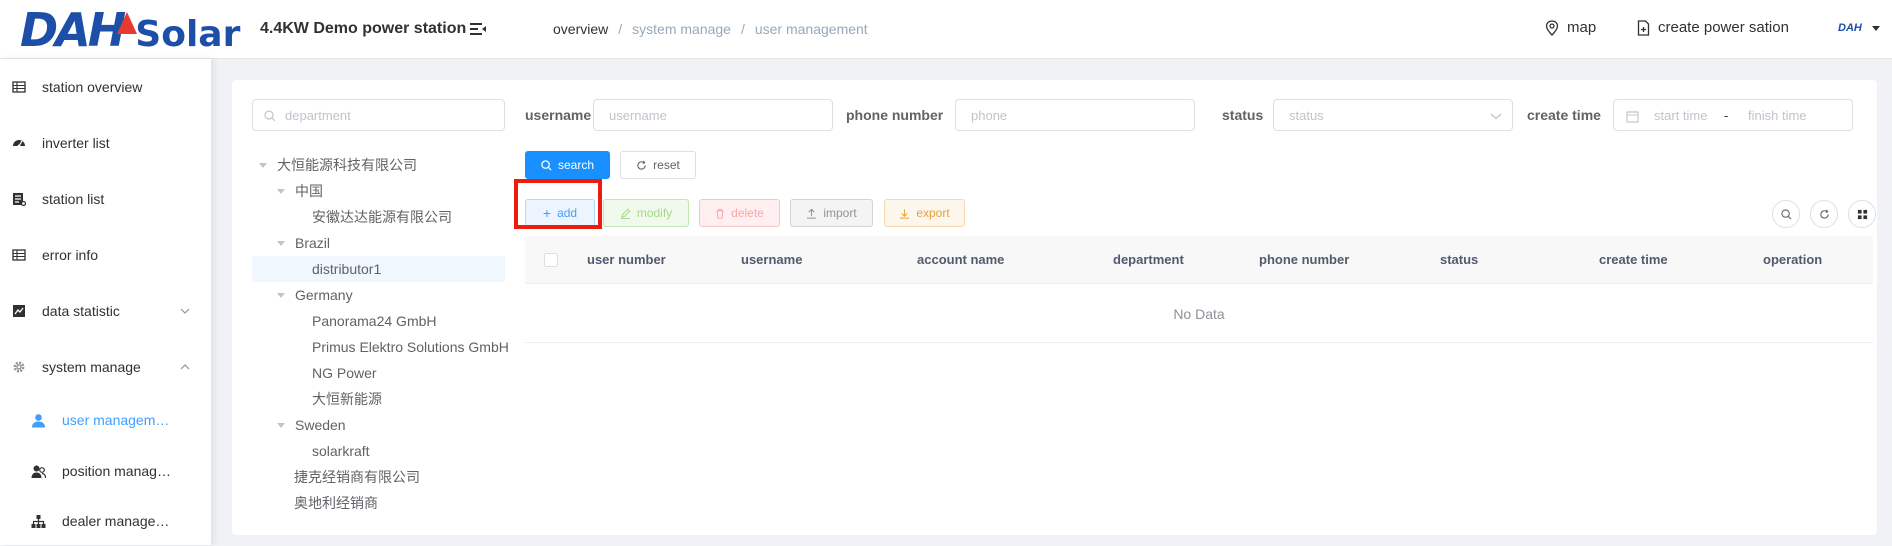 Image resolution: width=1892 pixels, height=546 pixels. What do you see at coordinates (324, 295) in the screenshot?
I see `tree-node-label: Germany` at bounding box center [324, 295].